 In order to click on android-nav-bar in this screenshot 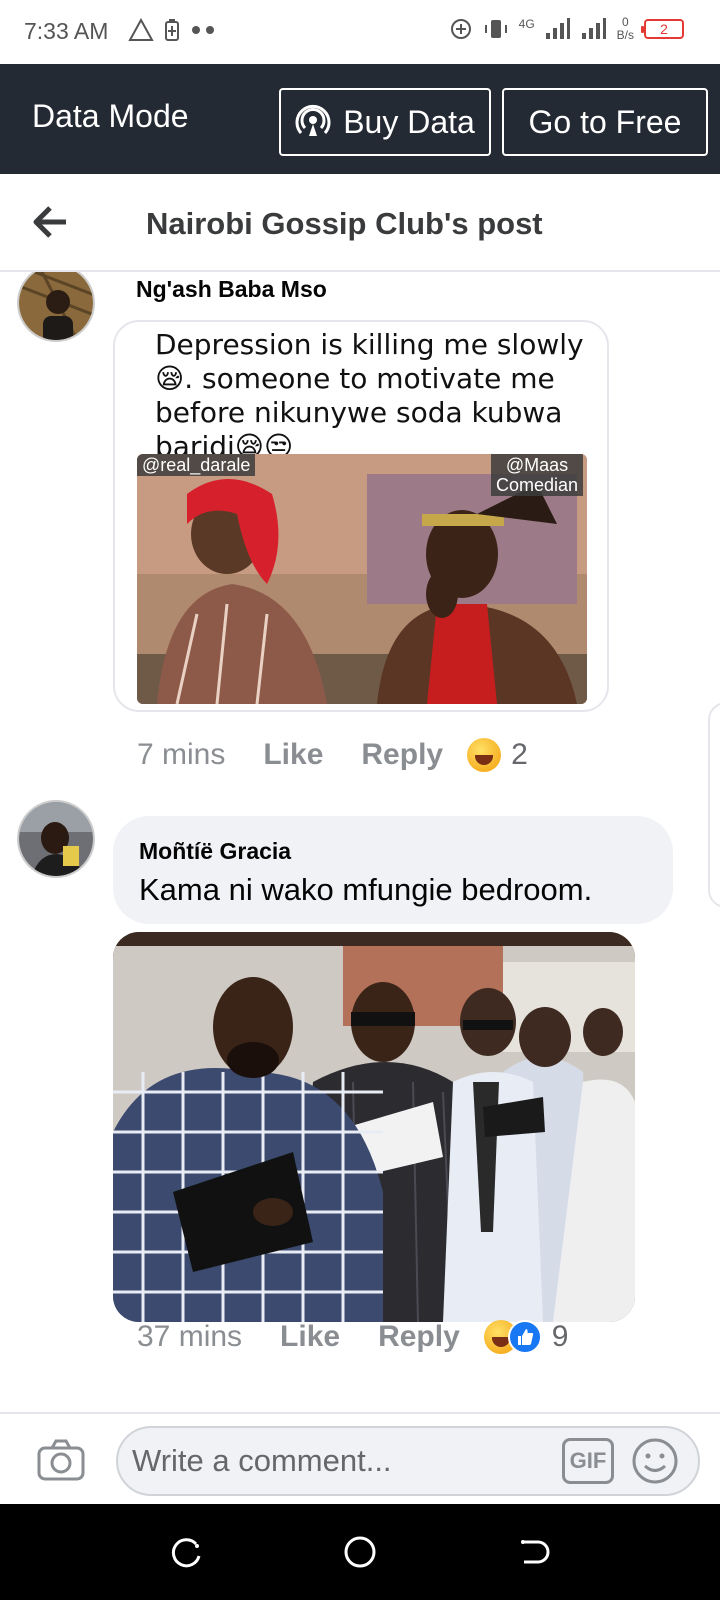, I will do `click(360, 1552)`.